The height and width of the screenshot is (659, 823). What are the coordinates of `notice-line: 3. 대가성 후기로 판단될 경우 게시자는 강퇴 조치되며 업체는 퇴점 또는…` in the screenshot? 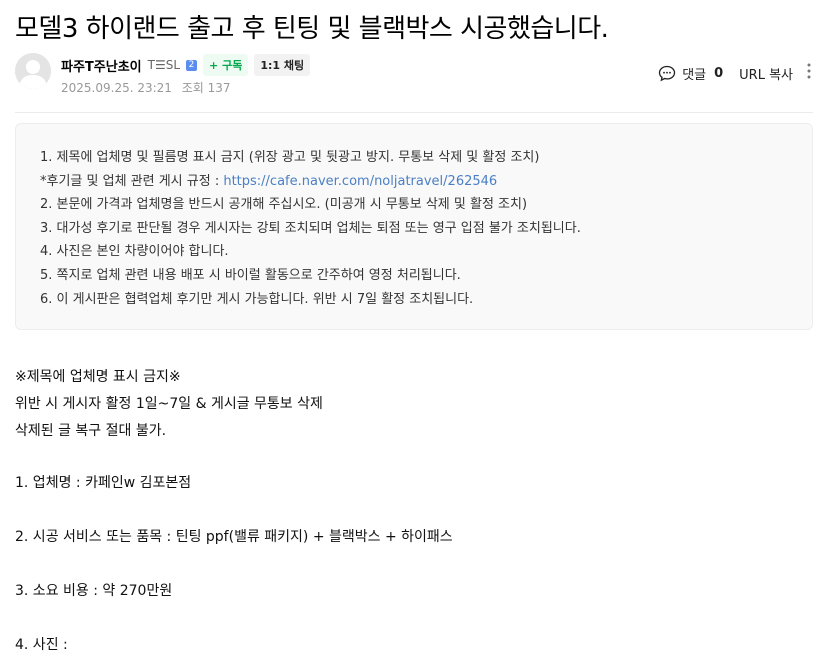 It's located at (310, 228).